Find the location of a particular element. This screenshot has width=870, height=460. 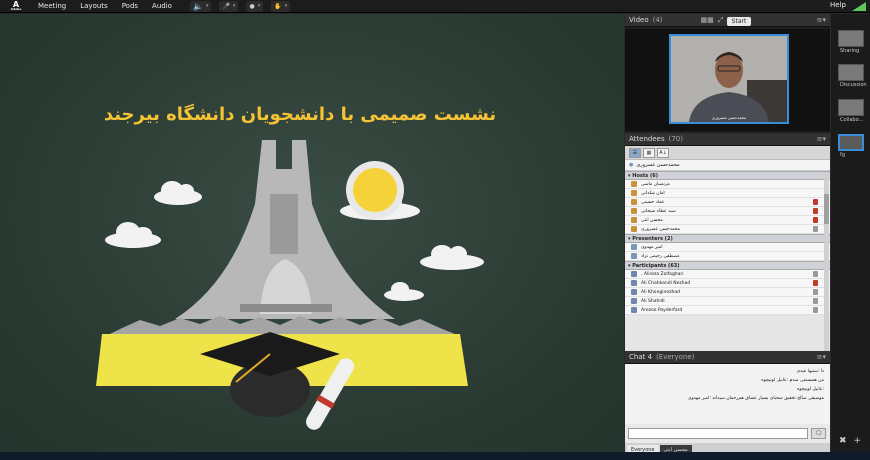

menu-pods: Pods is located at coordinates (130, 6).